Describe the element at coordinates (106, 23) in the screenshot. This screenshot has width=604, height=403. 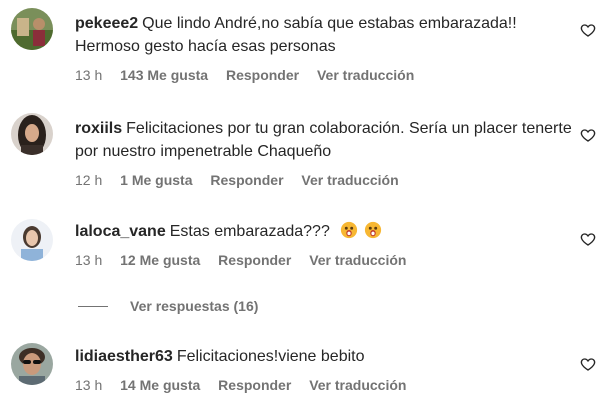
I see `comment-username: pekeee2` at that location.